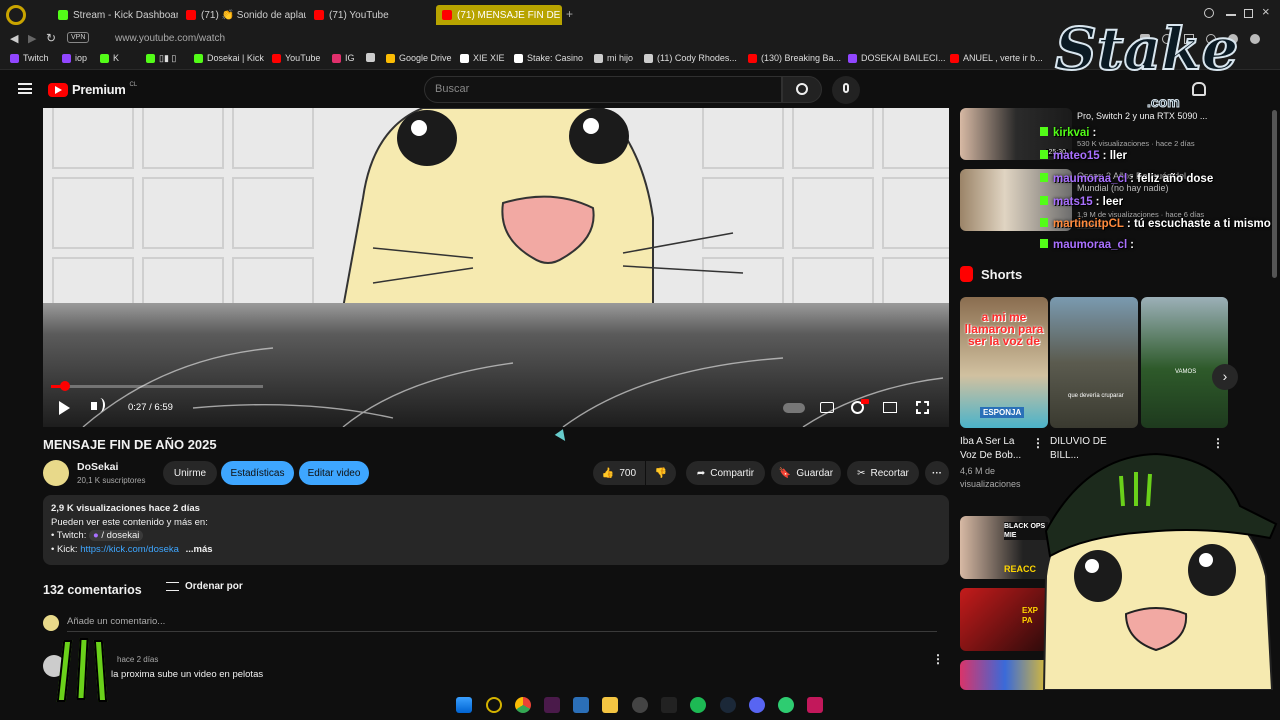  I want to click on opera-logo-icon, so click(16, 15).